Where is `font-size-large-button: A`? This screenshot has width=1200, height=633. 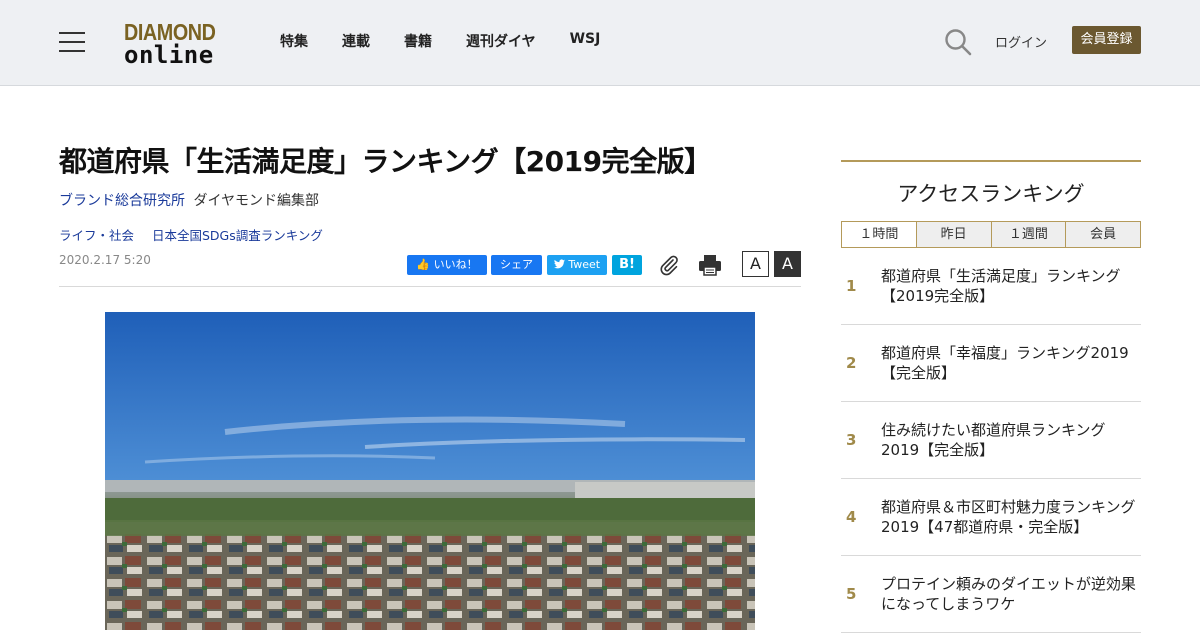
font-size-large-button: A is located at coordinates (787, 264).